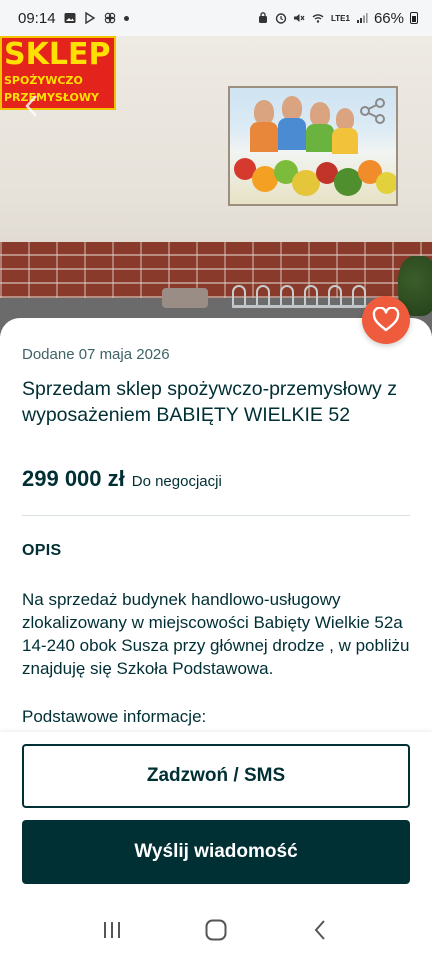 The height and width of the screenshot is (960, 432). I want to click on planter, so click(185, 298).